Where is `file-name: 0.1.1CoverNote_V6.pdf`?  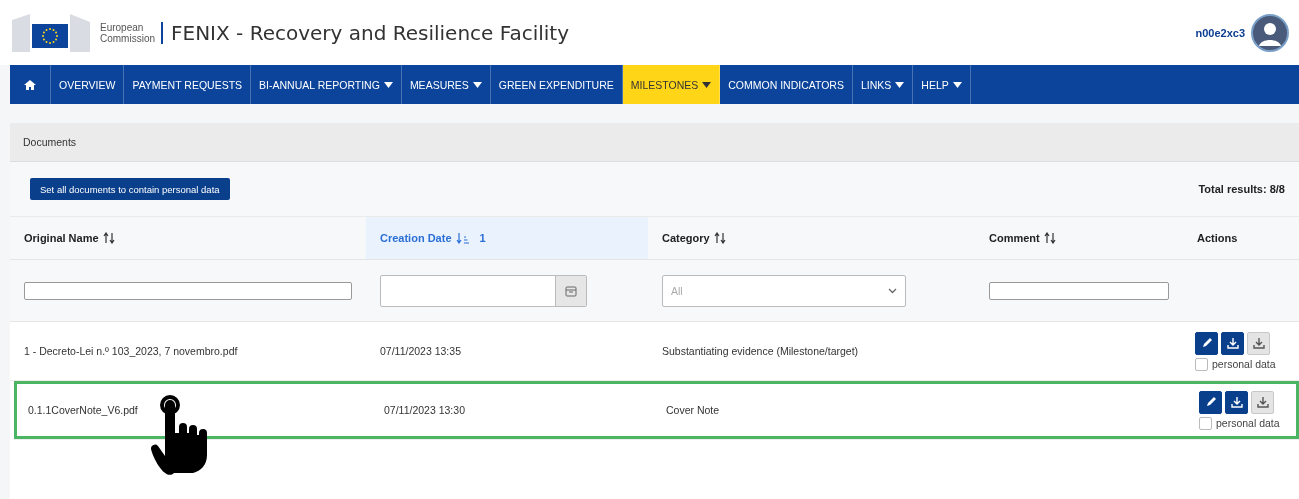
file-name: 0.1.1CoverNote_V6.pdf is located at coordinates (83, 410).